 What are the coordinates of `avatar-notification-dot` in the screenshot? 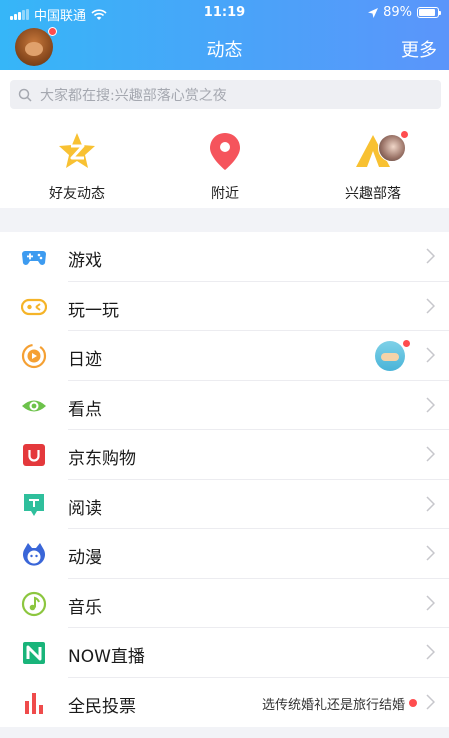 It's located at (52, 31).